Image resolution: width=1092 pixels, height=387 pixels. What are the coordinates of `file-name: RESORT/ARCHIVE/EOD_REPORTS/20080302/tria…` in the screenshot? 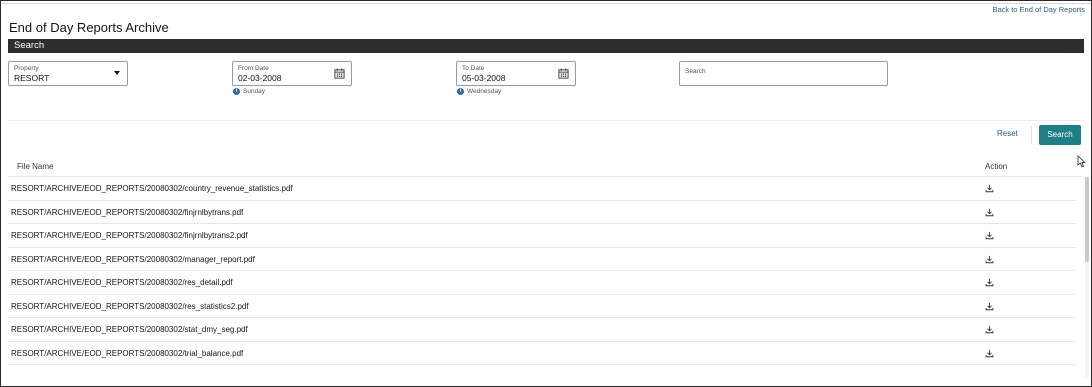 It's located at (127, 353).